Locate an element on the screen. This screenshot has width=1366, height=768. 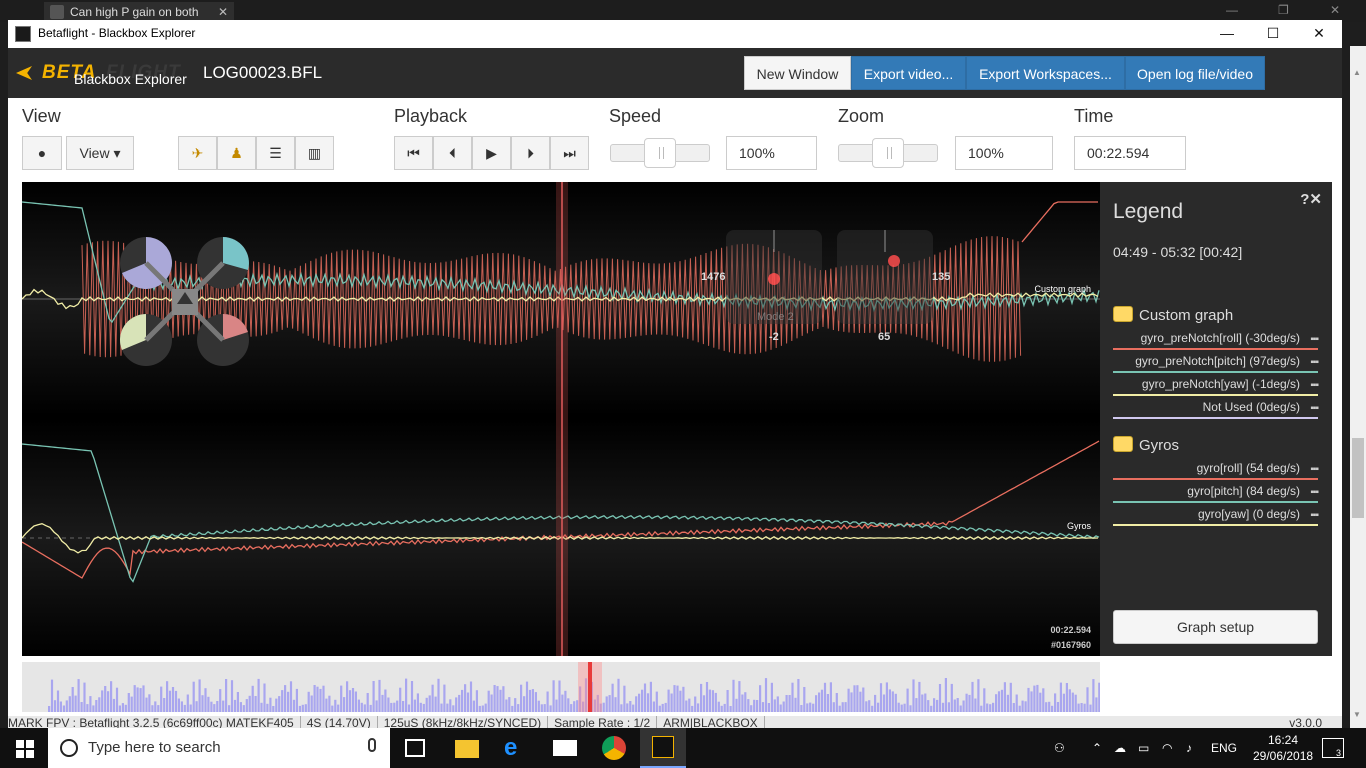
browser-minimize-icon: — is located at coordinates (1232, 10).